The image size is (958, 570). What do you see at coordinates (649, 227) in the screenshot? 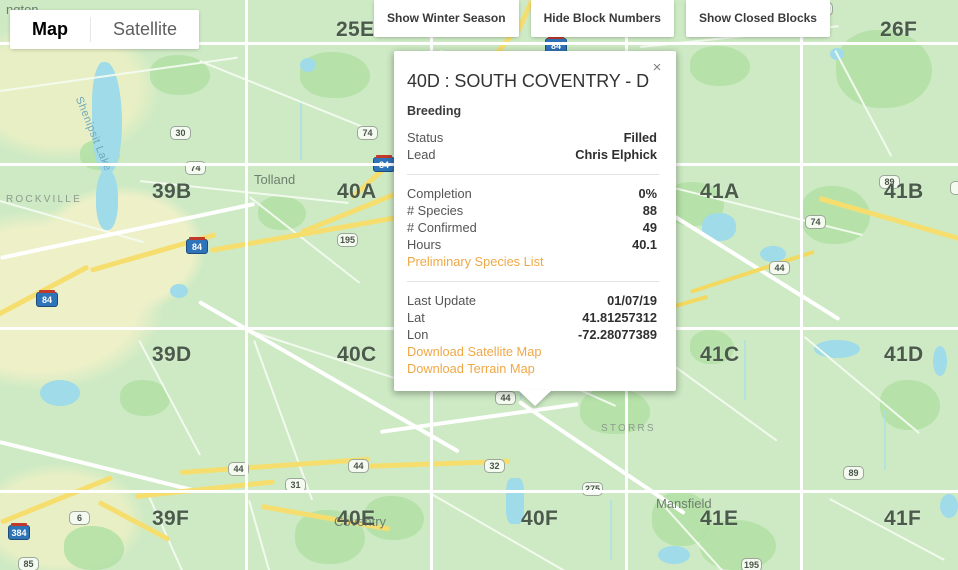
I see `field-value: 49` at bounding box center [649, 227].